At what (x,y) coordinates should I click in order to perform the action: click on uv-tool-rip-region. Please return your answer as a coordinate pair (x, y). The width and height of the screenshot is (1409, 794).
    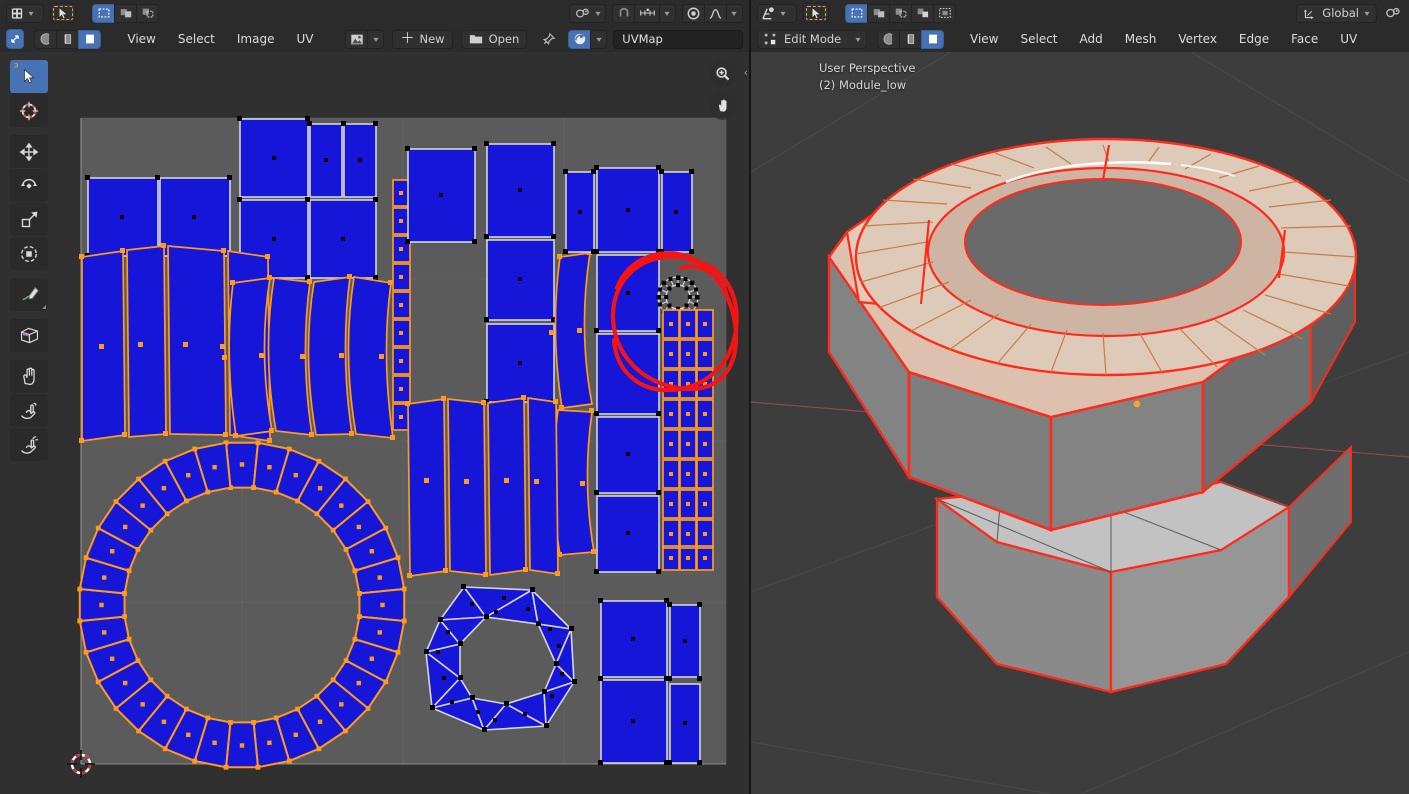
    Looking at the image, I should click on (29, 335).